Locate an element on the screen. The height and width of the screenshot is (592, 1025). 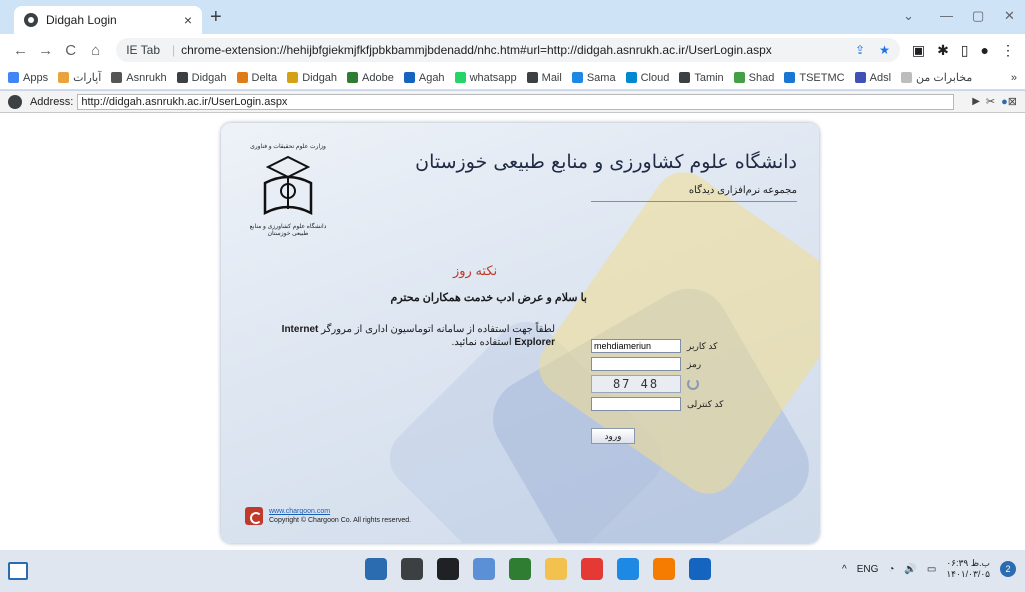
software-subtitle: مجموعه نرم‌افزاری دیدگاه is located at coordinates (742, 190).